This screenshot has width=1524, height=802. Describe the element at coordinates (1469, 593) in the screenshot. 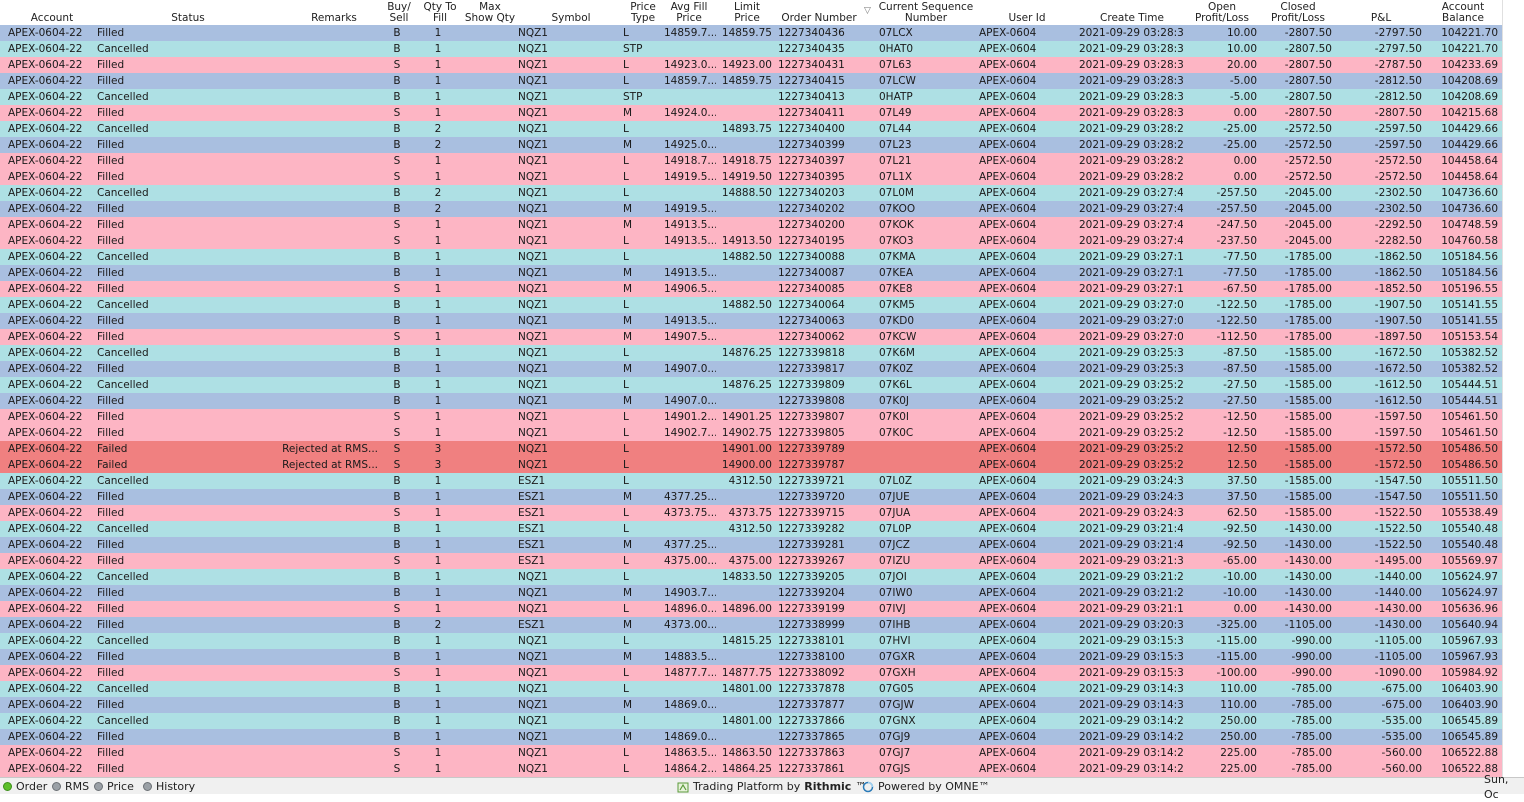

I see `cell-balance: 105624.97` at that location.